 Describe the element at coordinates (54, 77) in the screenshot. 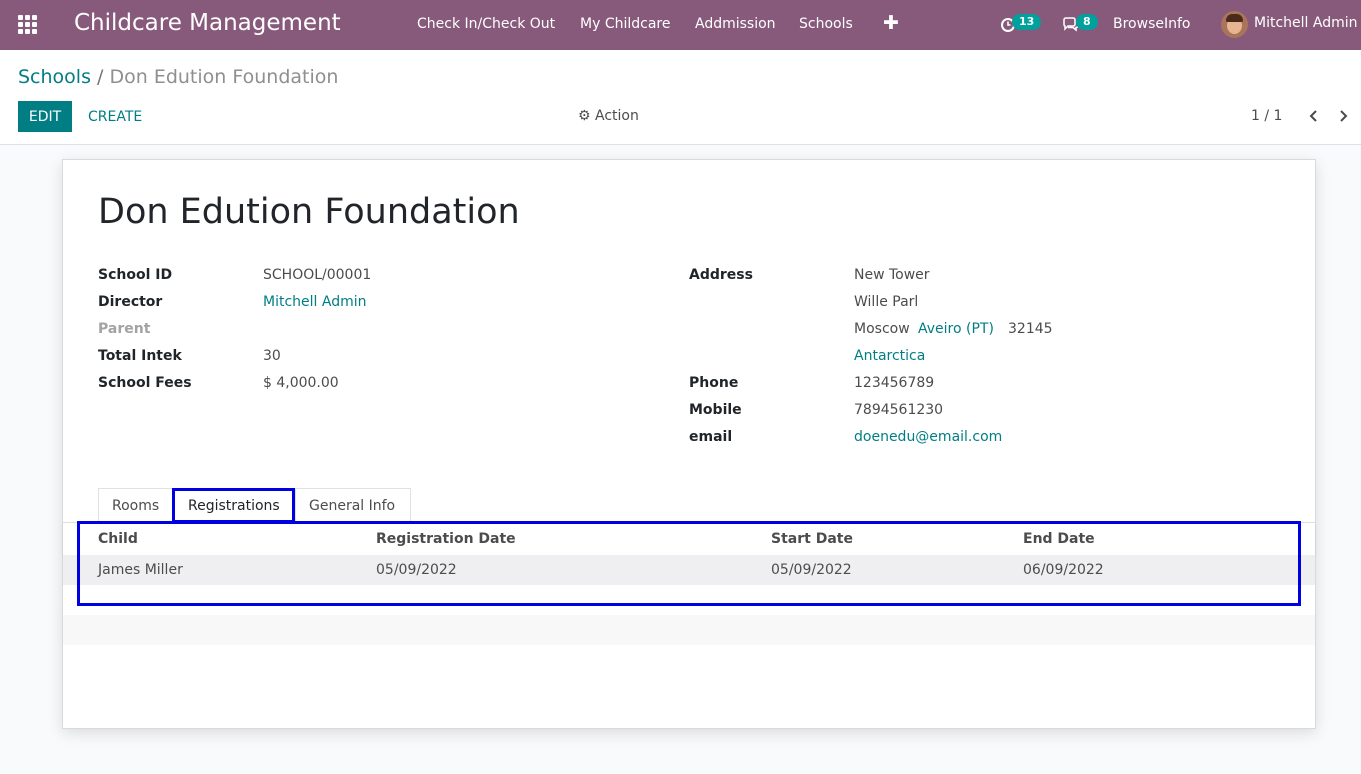

I see `breadcrumb-schools: Schools` at that location.